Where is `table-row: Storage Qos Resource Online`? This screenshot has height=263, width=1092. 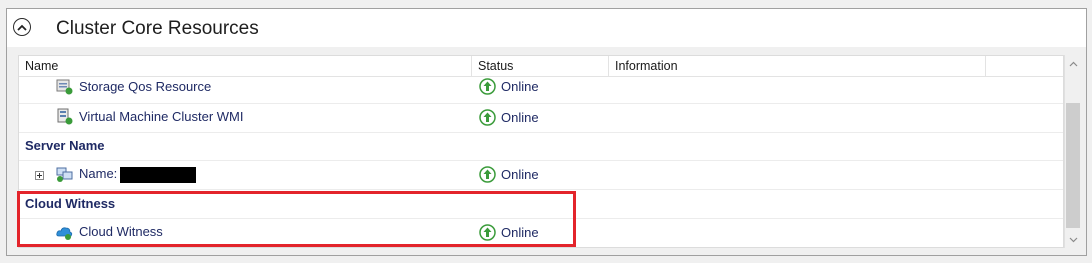
table-row: Storage Qos Resource Online is located at coordinates (541, 89).